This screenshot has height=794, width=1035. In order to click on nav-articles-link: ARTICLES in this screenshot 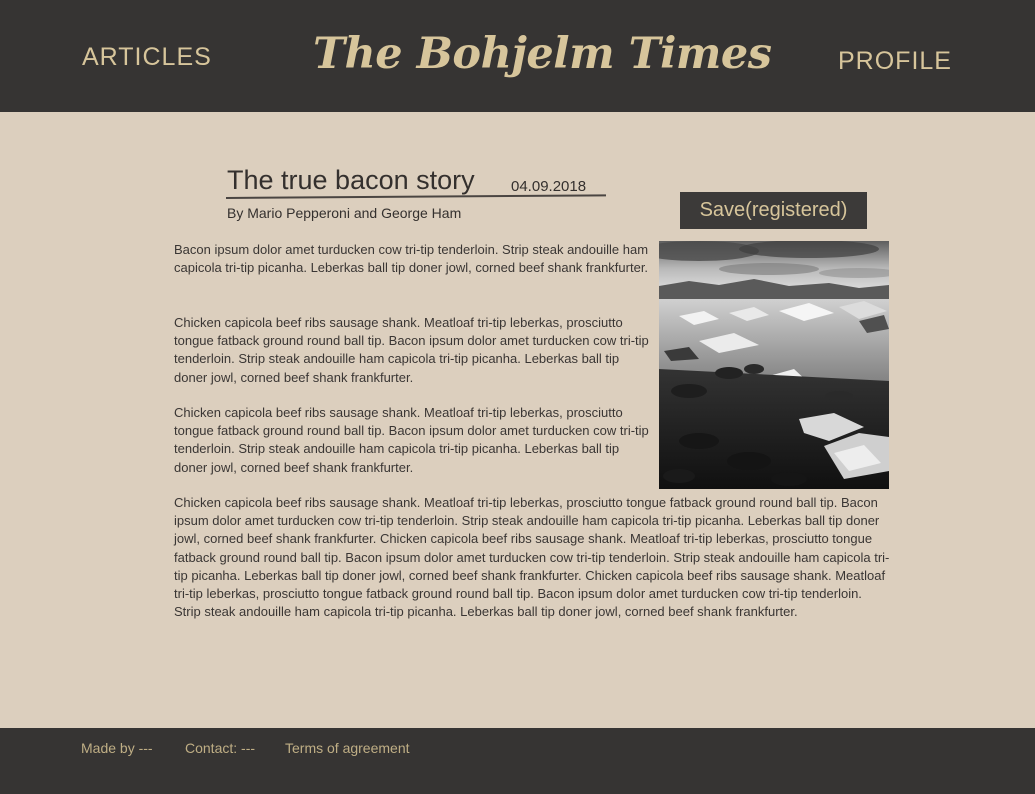, I will do `click(147, 57)`.